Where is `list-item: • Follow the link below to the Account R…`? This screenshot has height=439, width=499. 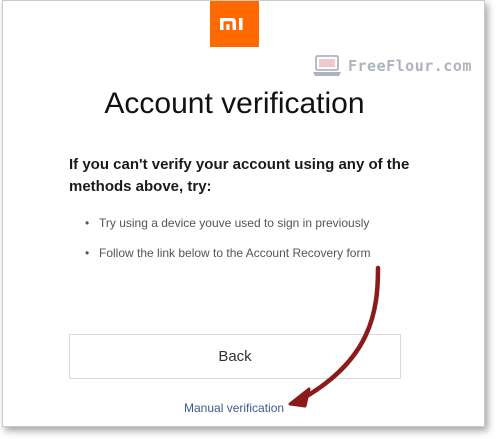
list-item: • Follow the link below to the Account R… is located at coordinates (235, 253).